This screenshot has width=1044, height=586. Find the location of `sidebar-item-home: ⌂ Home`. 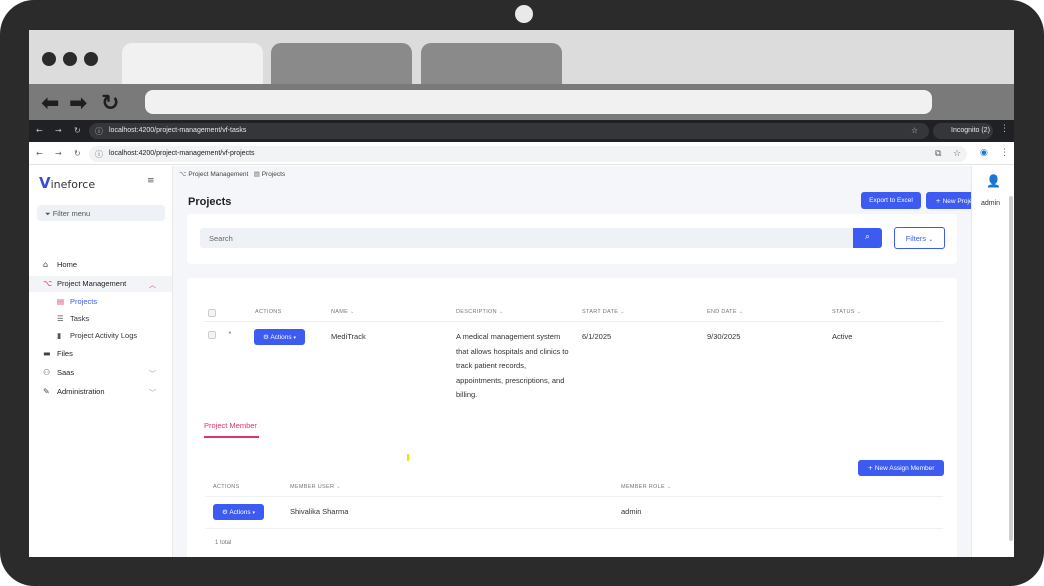

sidebar-item-home: ⌂ Home is located at coordinates (60, 264).